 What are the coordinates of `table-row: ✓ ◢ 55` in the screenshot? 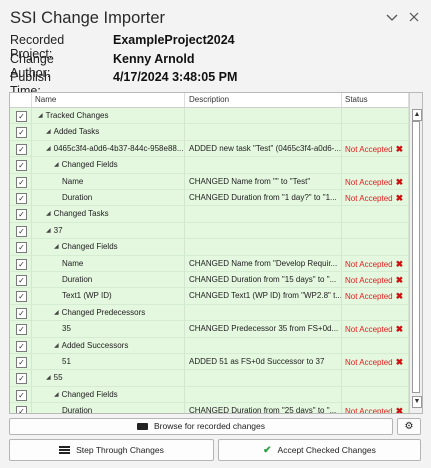 It's located at (209, 378).